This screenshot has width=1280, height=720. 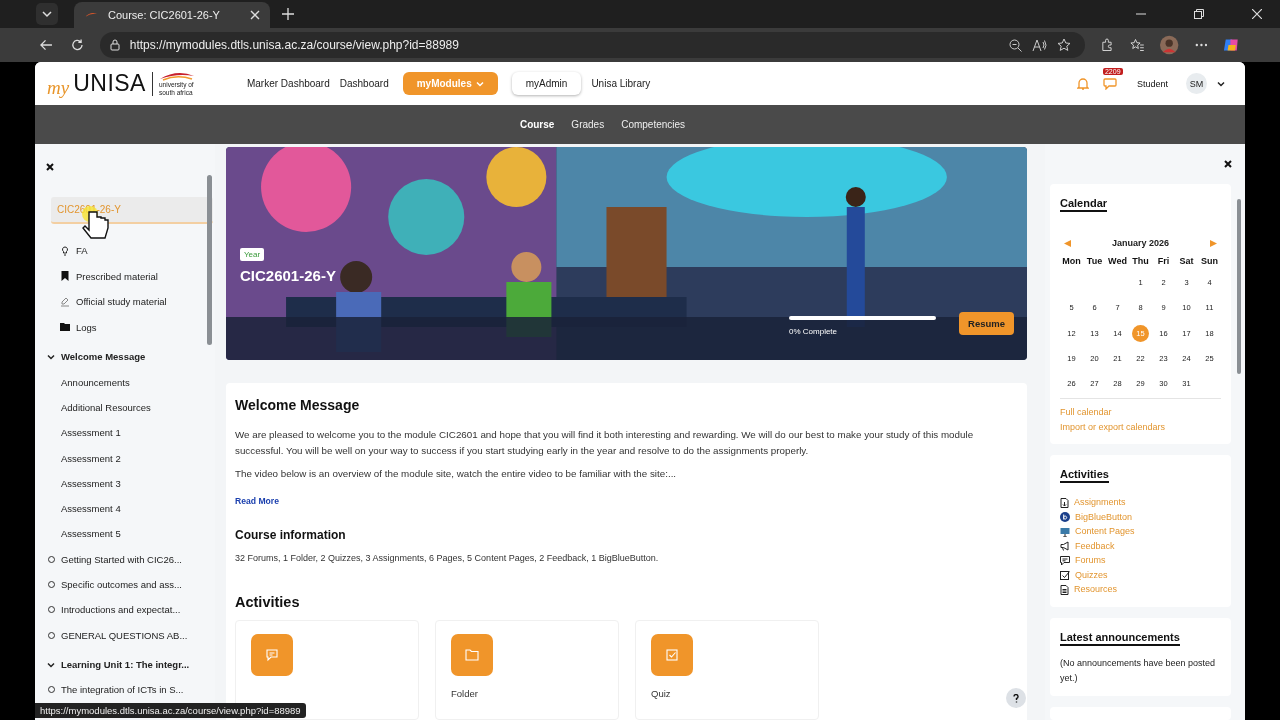 I want to click on course-index-link: FA, so click(x=82, y=251).